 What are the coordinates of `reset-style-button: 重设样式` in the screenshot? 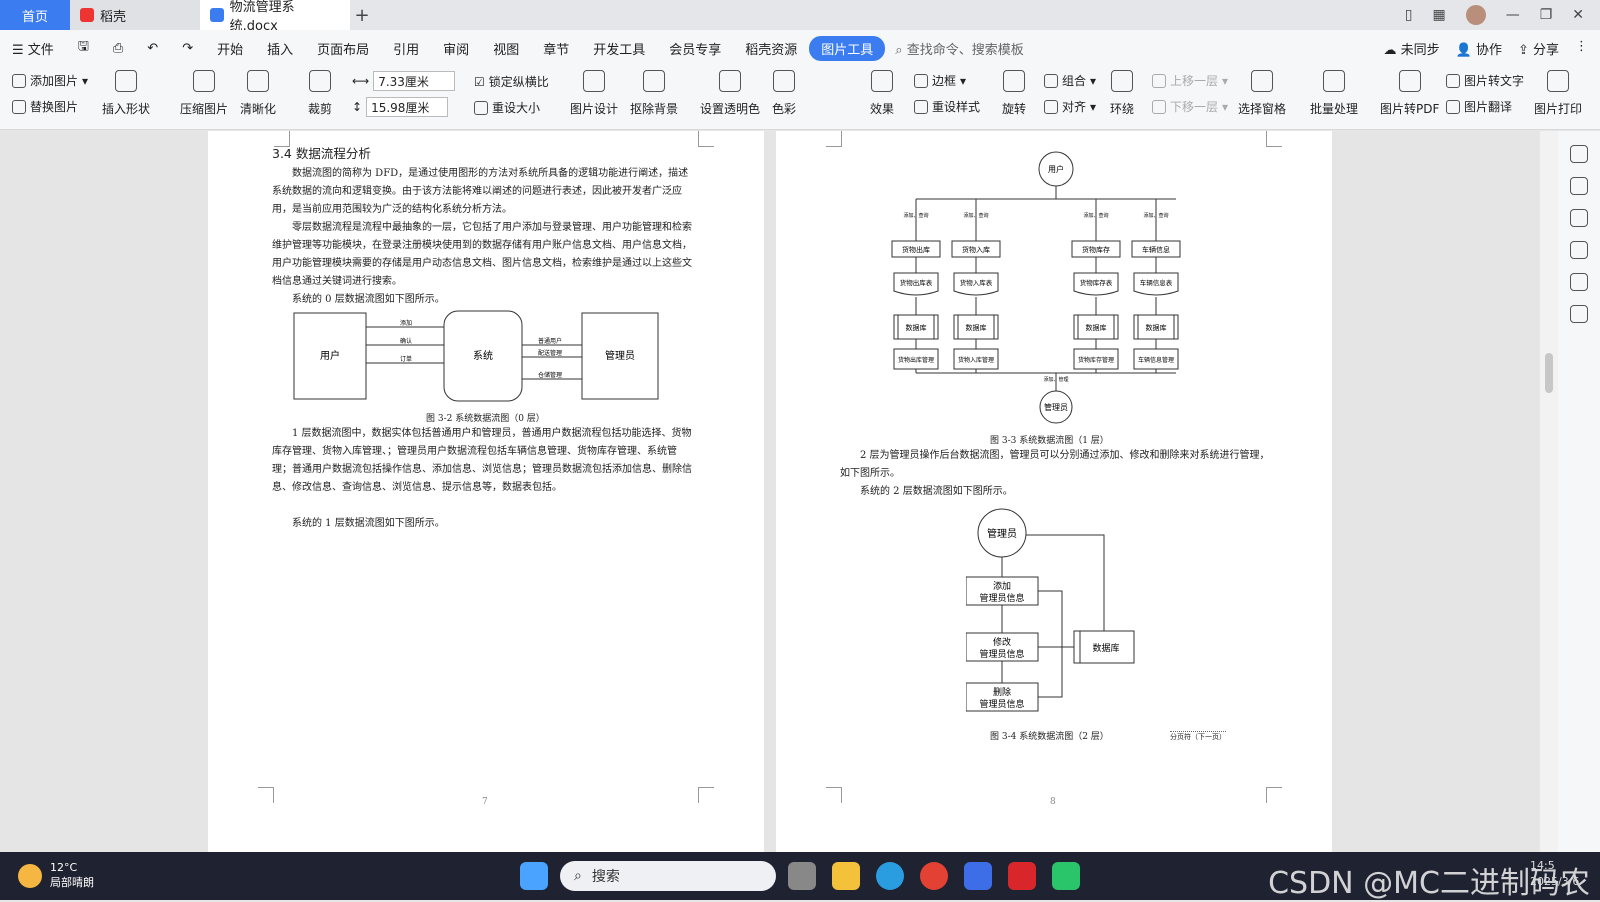 It's located at (947, 106).